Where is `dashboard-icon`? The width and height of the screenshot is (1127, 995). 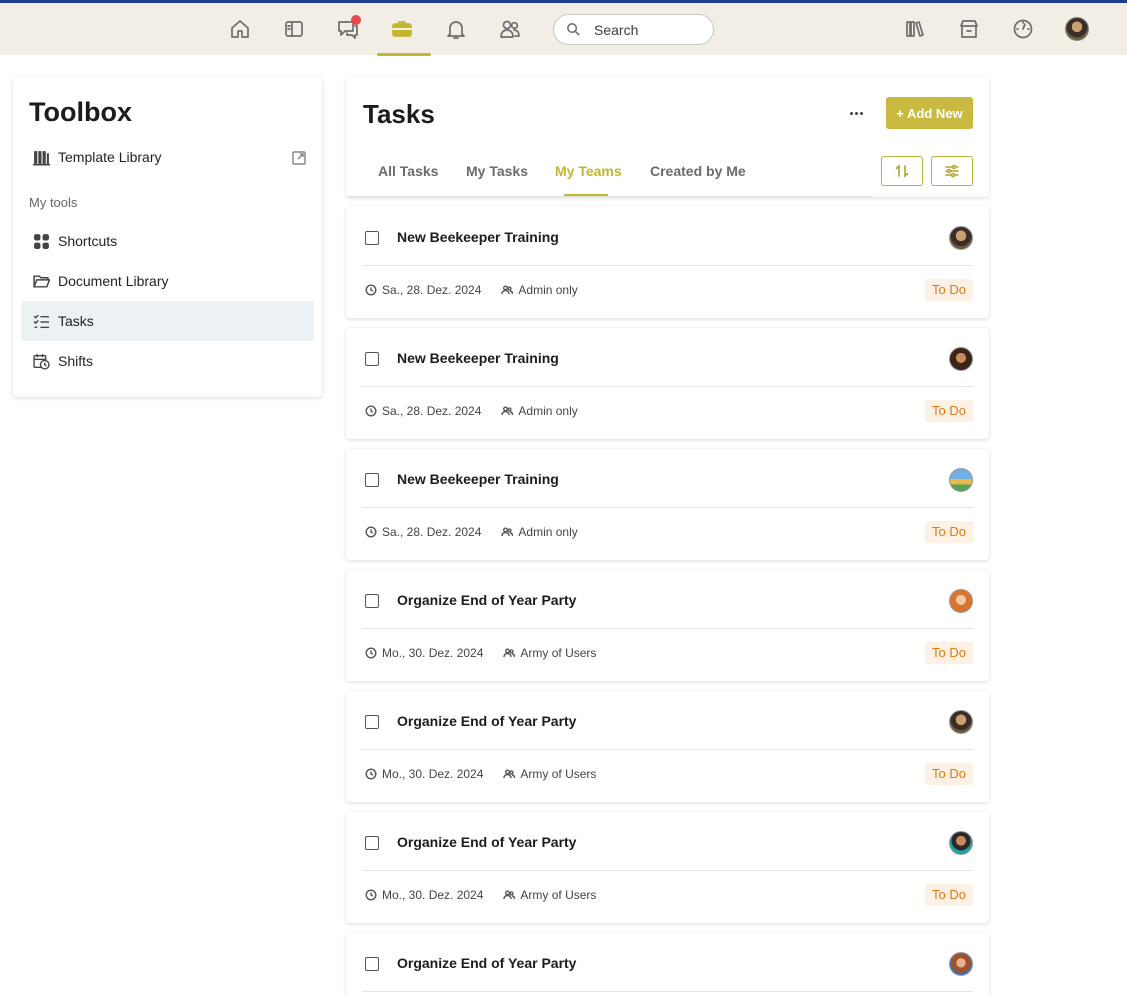 dashboard-icon is located at coordinates (1023, 29).